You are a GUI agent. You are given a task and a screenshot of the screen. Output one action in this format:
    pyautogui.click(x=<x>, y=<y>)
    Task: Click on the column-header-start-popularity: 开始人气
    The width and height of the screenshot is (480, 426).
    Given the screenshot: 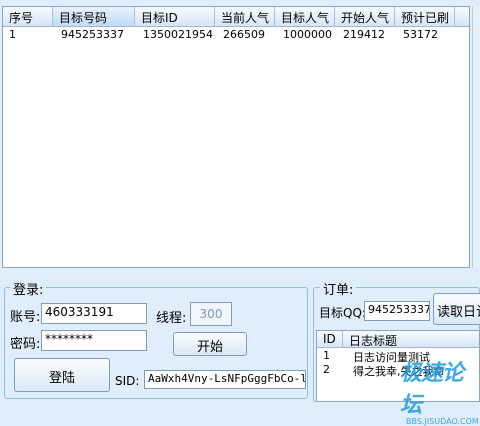 What is the action you would take?
    pyautogui.click(x=365, y=17)
    